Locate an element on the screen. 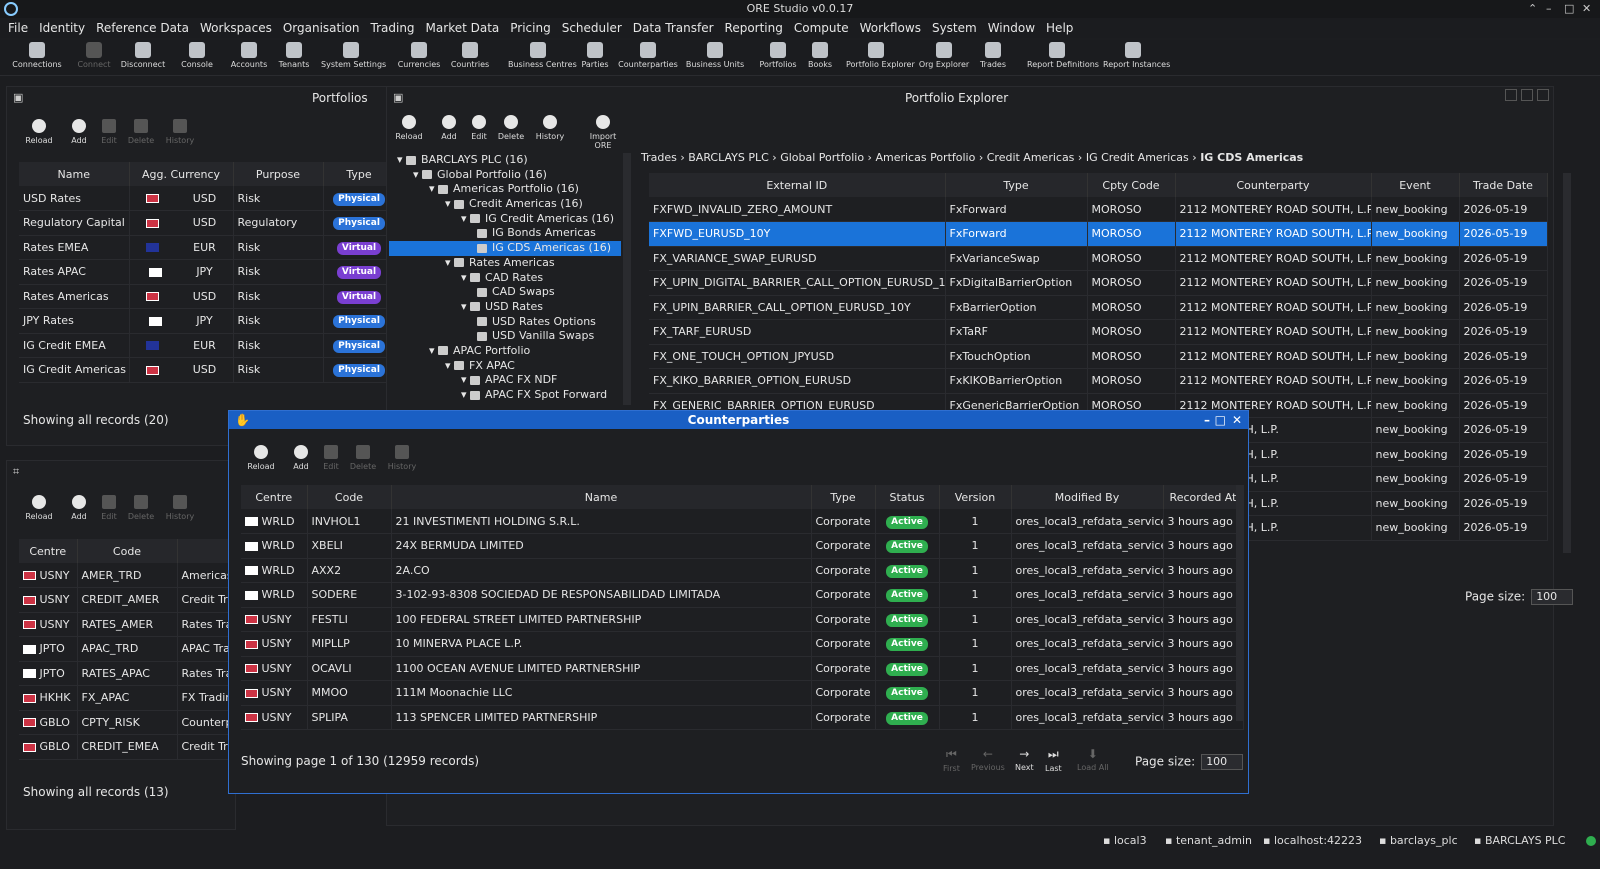  tree-node: ▾ IG Credit Americas (16) is located at coordinates (505, 219).